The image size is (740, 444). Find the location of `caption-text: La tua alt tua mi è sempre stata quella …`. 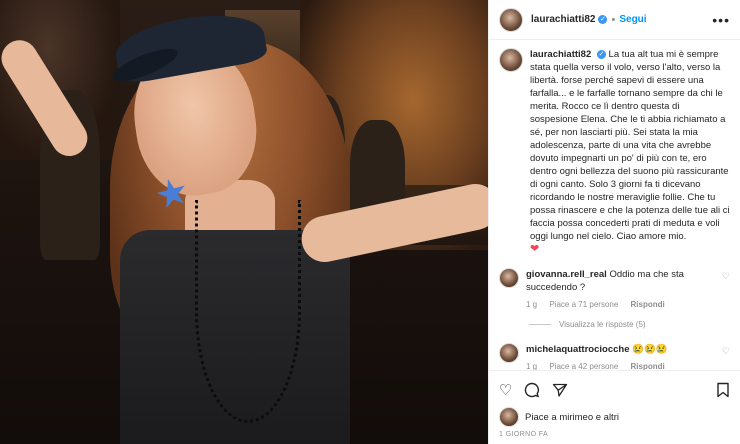

caption-text: La tua alt tua mi è sempre stata quella … is located at coordinates (630, 145).